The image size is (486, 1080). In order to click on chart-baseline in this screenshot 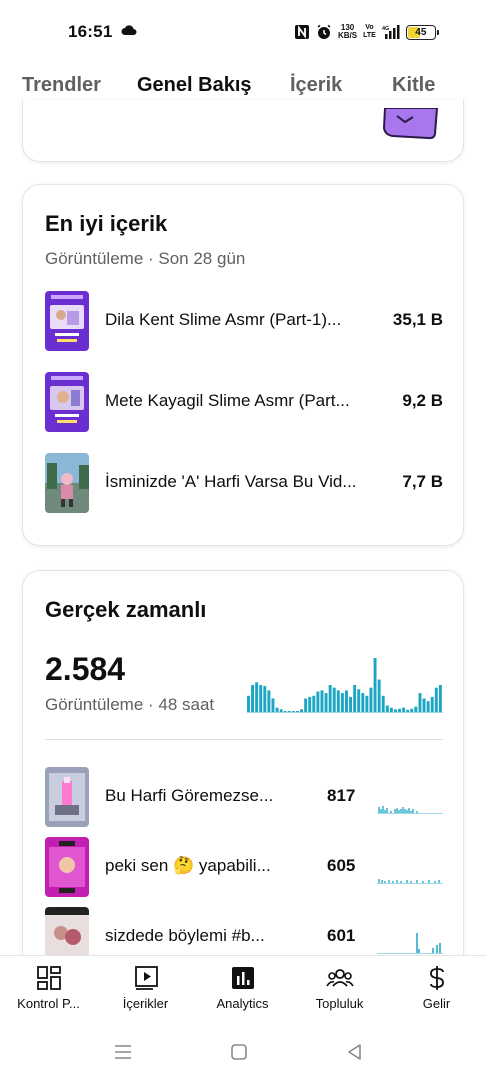, I will do `click(345, 712)`.